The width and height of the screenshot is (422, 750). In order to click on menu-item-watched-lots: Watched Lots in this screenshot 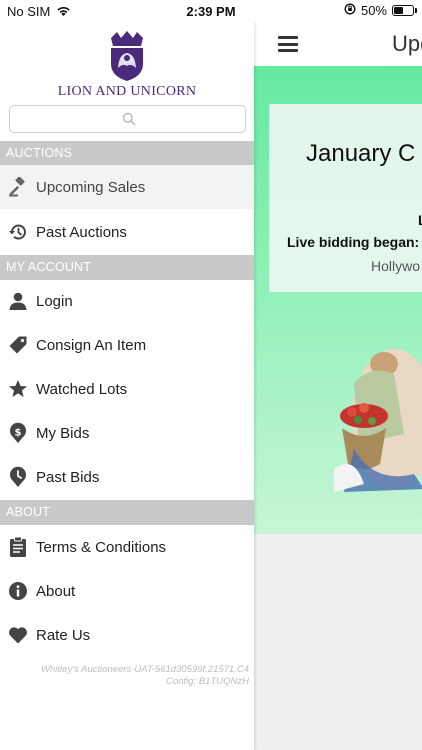, I will do `click(127, 389)`.